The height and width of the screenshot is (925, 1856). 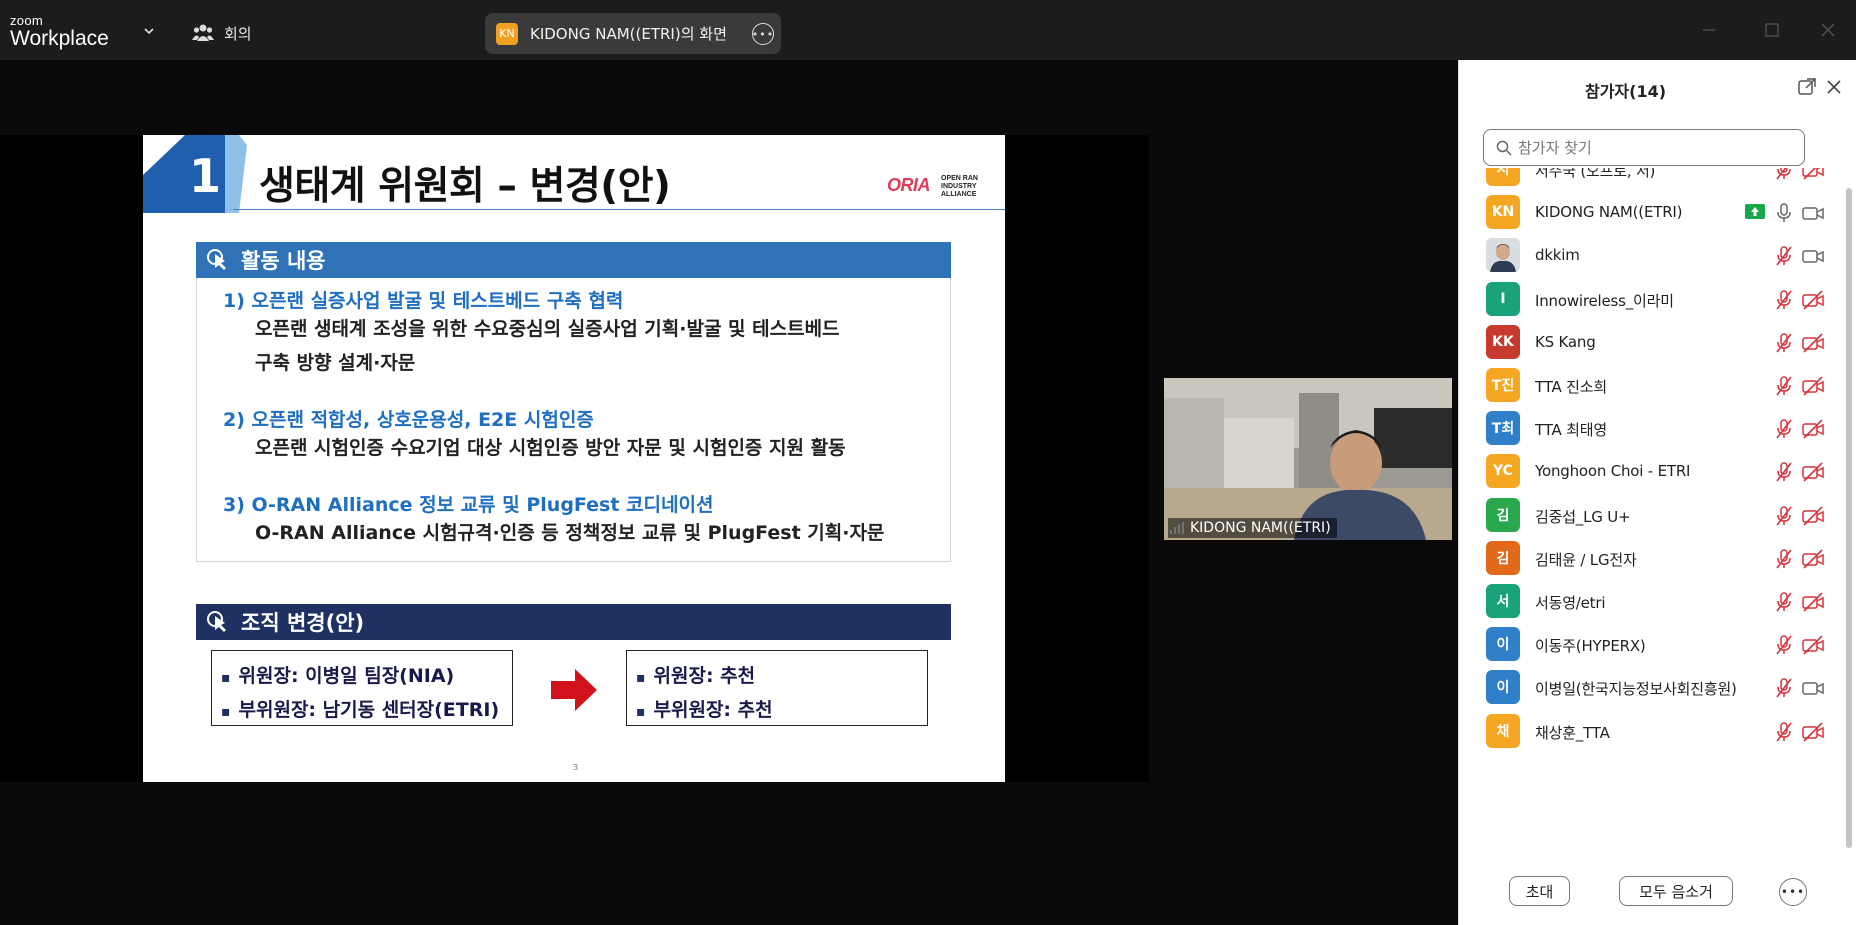 I want to click on meeting-label: 회의, so click(x=238, y=33).